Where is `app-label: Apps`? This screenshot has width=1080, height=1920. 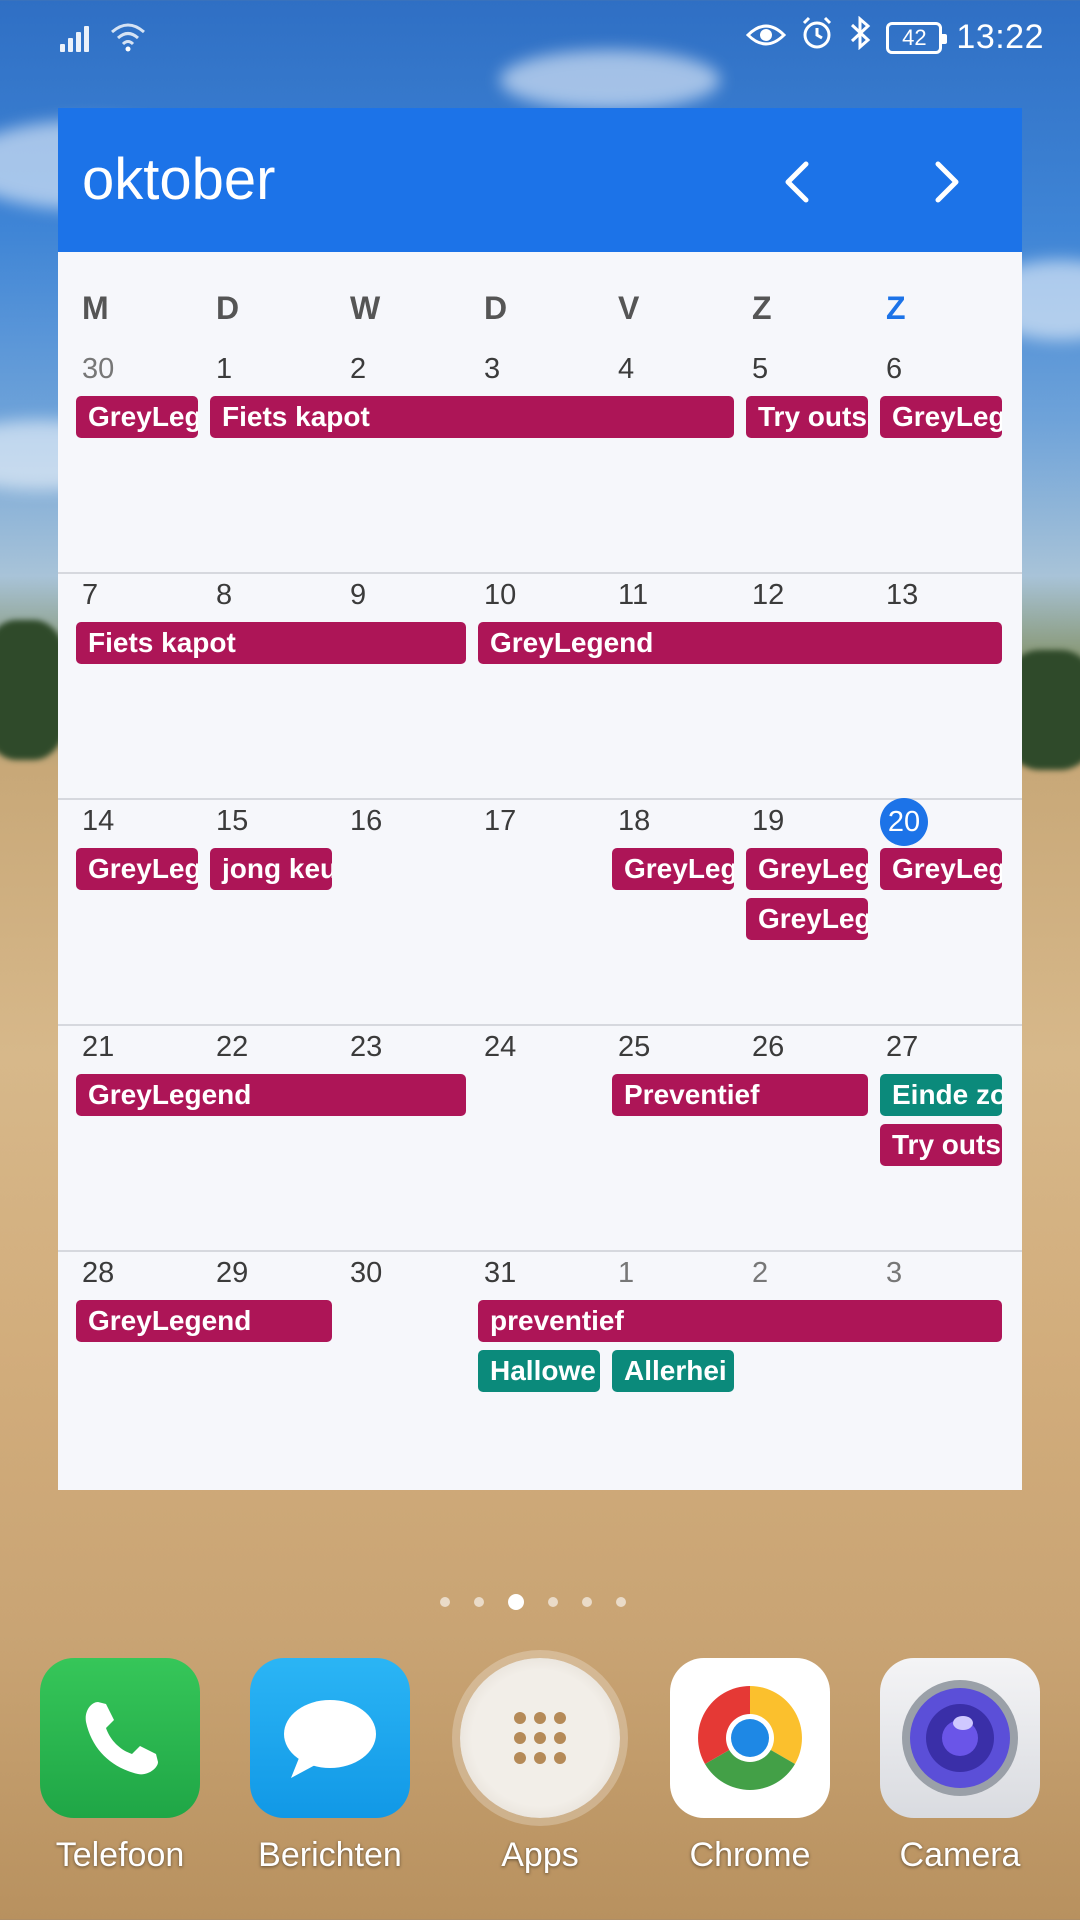 app-label: Apps is located at coordinates (540, 1855).